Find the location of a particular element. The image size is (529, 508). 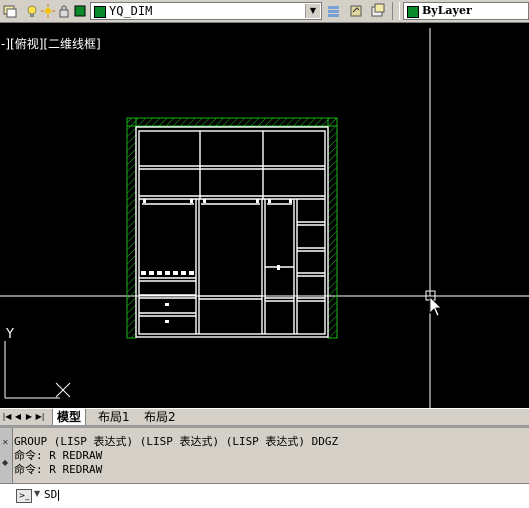

prev-tab-icon: ◀ is located at coordinates (18, 417).